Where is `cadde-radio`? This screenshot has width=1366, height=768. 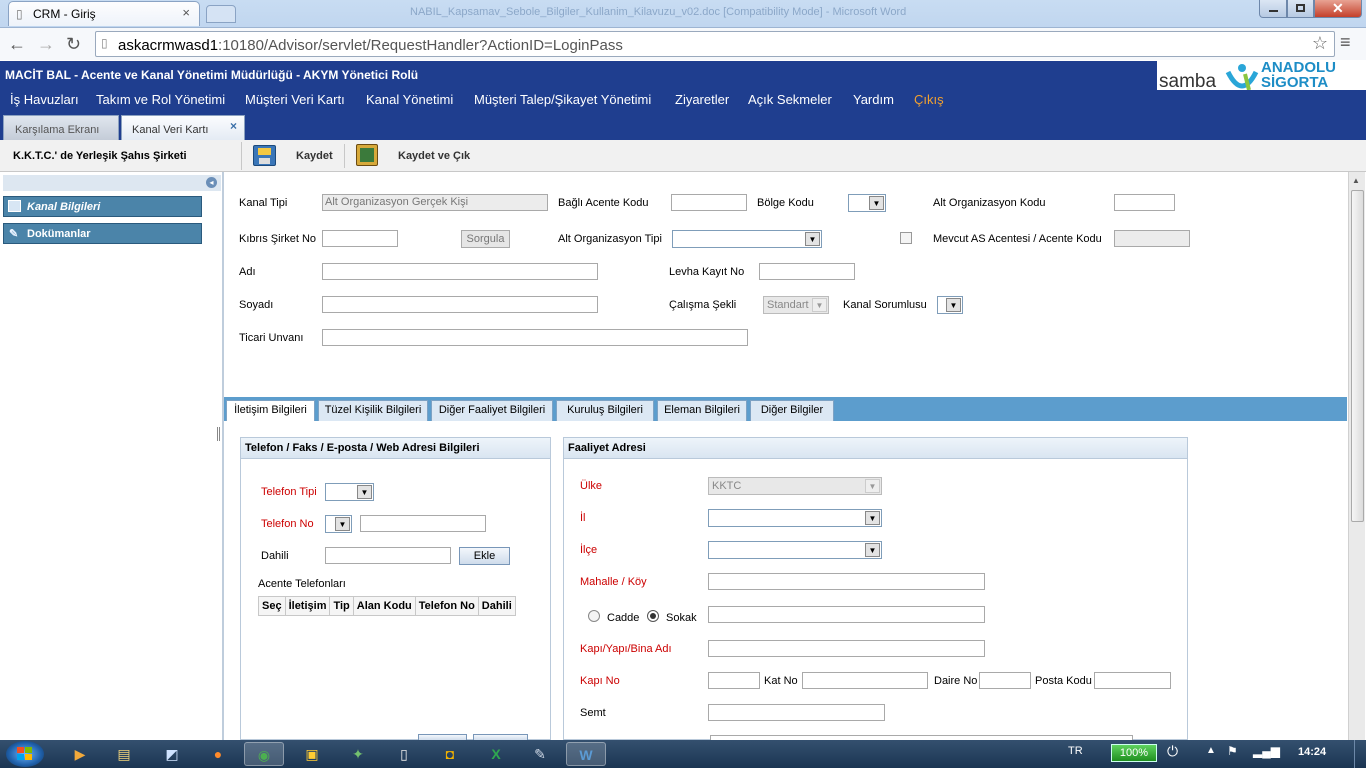 cadde-radio is located at coordinates (594, 616).